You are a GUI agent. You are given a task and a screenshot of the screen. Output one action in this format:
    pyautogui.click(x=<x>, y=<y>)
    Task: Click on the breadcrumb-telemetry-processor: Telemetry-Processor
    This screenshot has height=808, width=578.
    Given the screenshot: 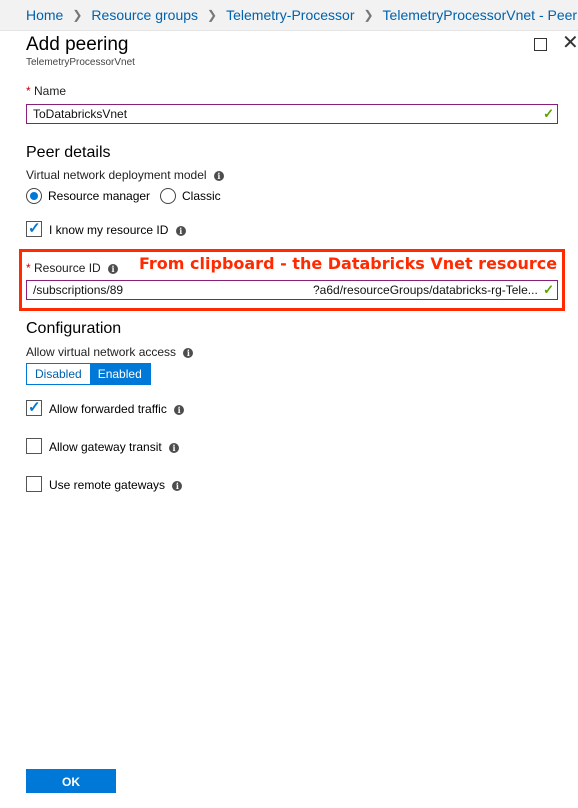 What is the action you would take?
    pyautogui.click(x=290, y=15)
    